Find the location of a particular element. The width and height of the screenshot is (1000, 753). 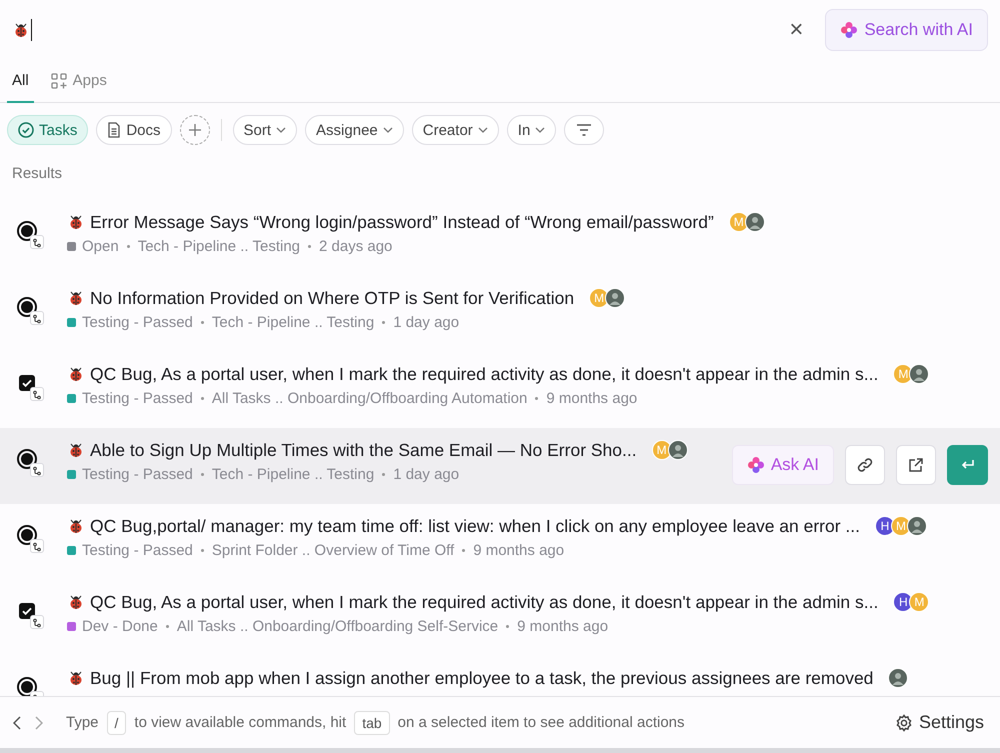

settings-icon is located at coordinates (903, 723).